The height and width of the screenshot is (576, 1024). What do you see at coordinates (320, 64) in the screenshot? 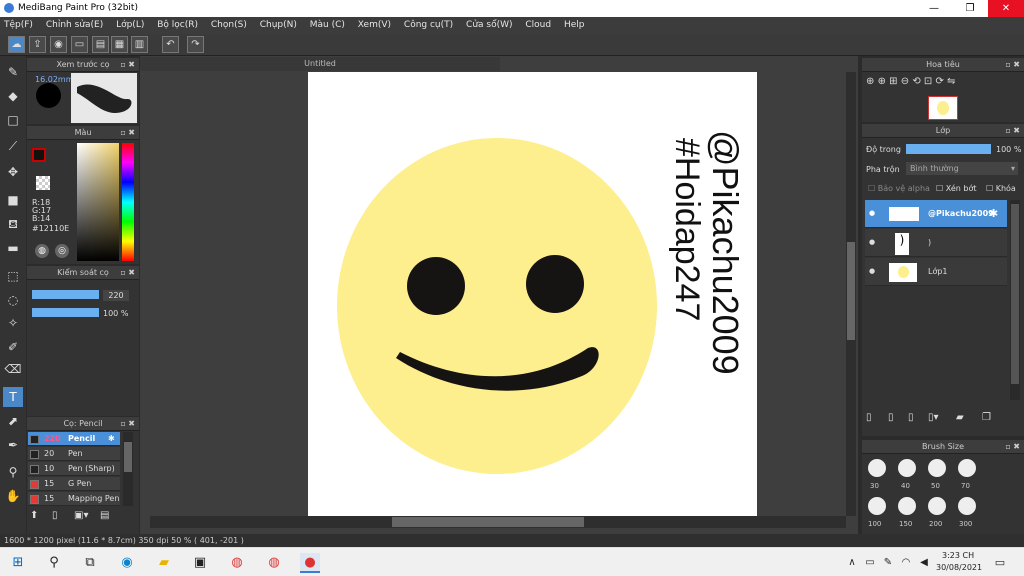
I see `document-tab: Untitled` at bounding box center [320, 64].